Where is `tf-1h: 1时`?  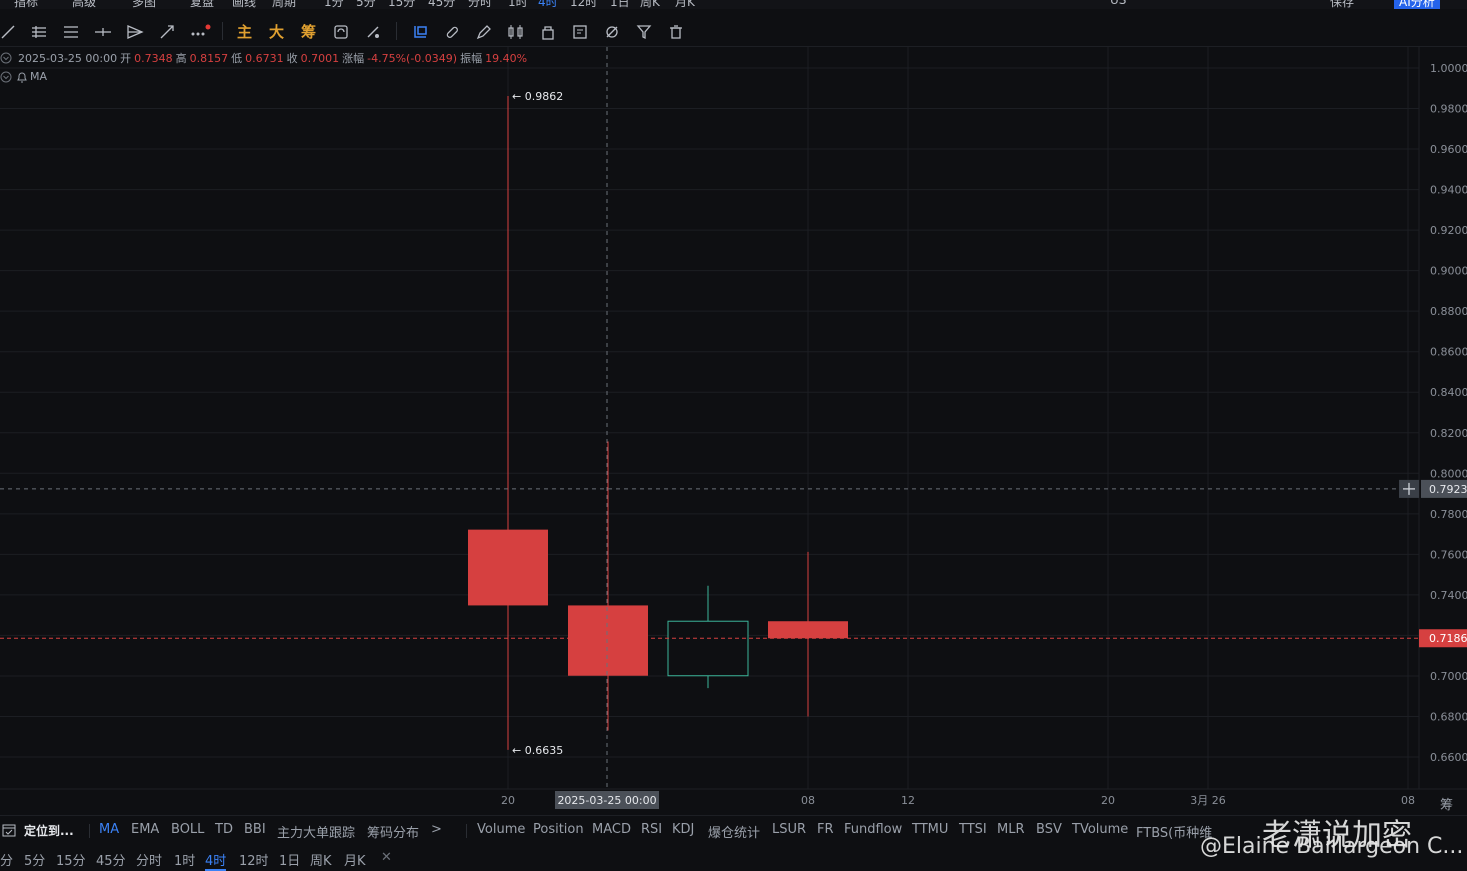 tf-1h: 1时 is located at coordinates (184, 859).